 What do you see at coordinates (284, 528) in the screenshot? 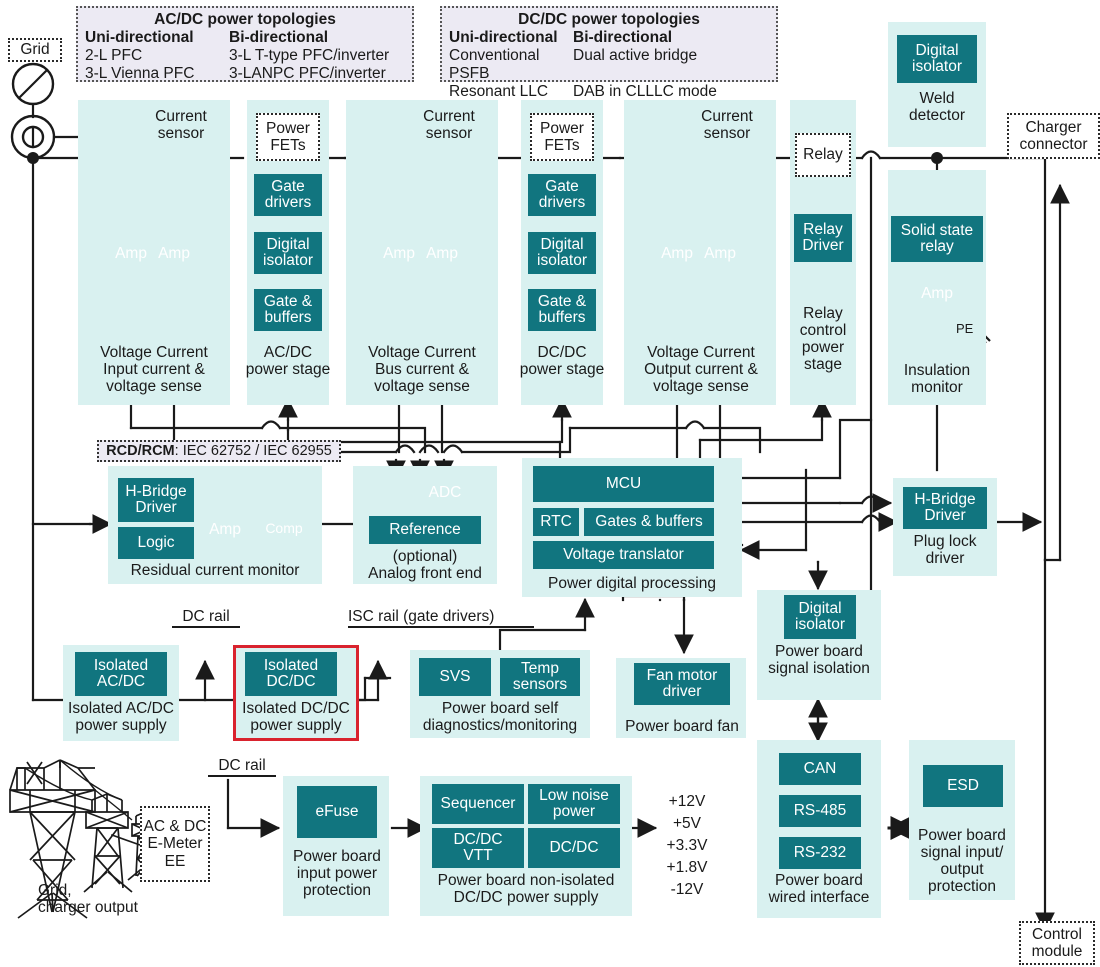
I see `rcm-comp-label: Comp` at bounding box center [284, 528].